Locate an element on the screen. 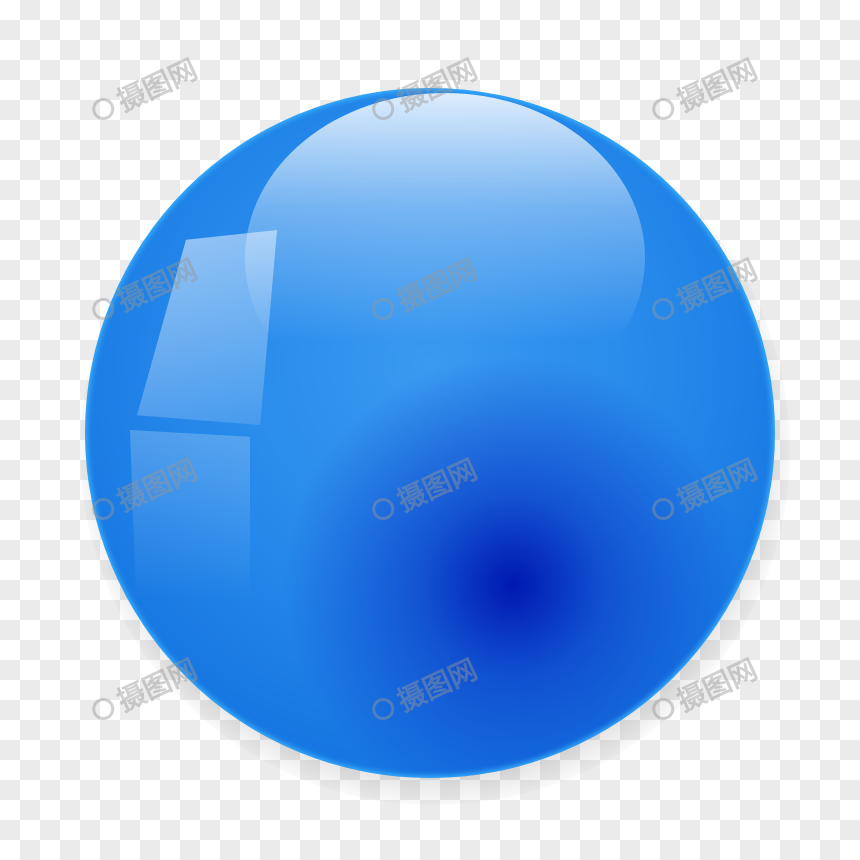 This screenshot has width=860, height=860. window-reflection-upper is located at coordinates (207, 327).